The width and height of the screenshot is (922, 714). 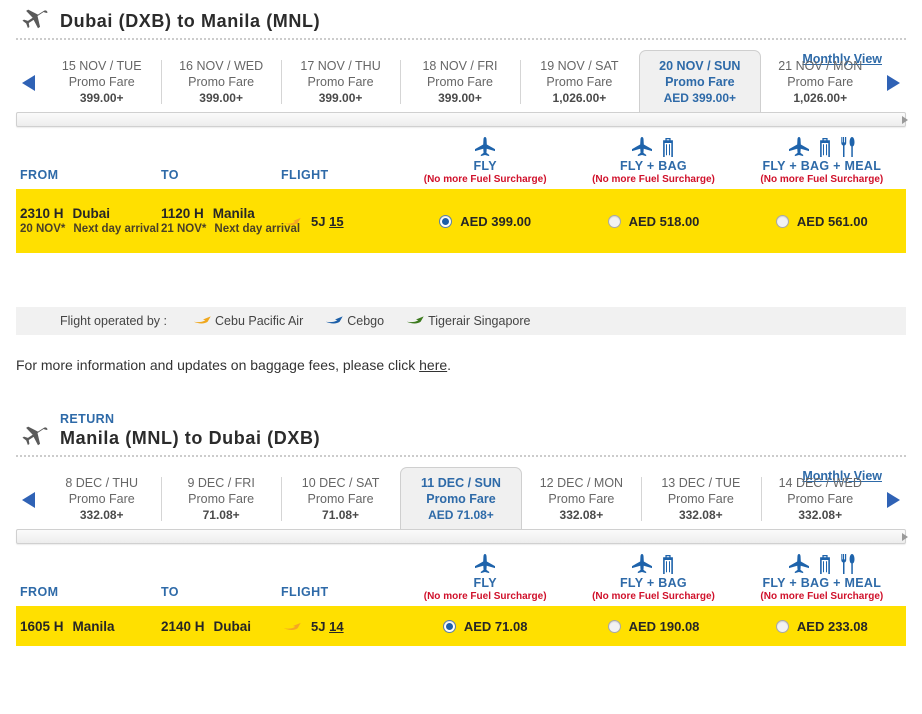 What do you see at coordinates (43, 229) in the screenshot?
I see `outbound-depart-date: 20 NOV*` at bounding box center [43, 229].